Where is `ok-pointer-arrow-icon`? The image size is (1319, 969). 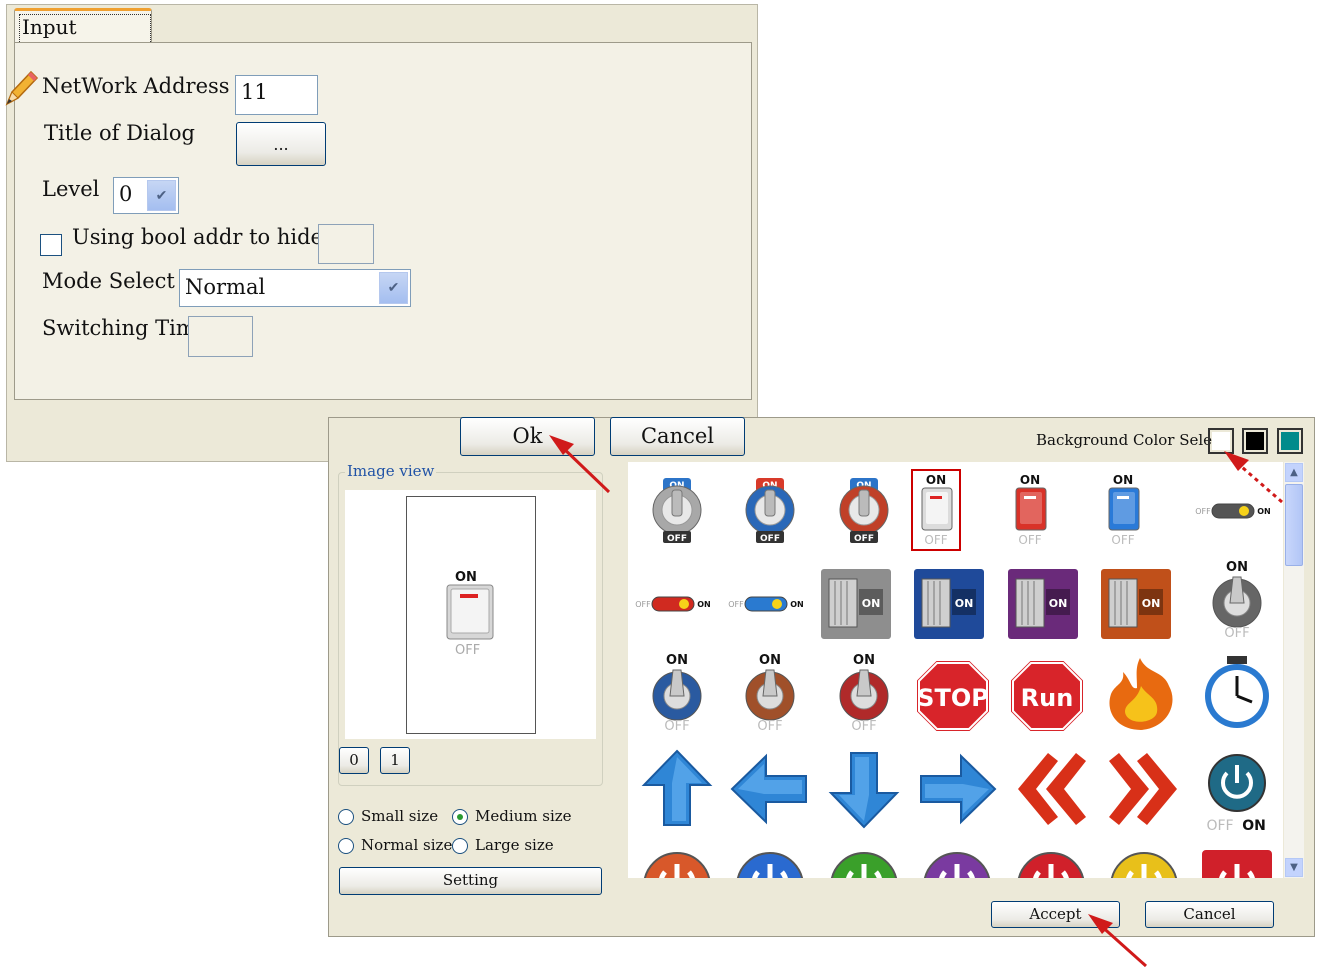 ok-pointer-arrow-icon is located at coordinates (580, 464).